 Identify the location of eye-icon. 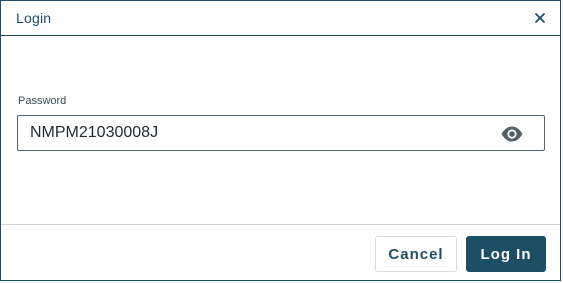
(512, 134).